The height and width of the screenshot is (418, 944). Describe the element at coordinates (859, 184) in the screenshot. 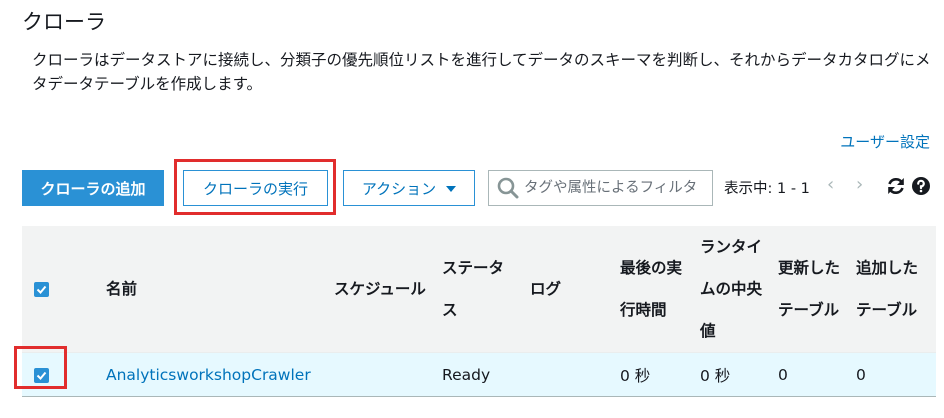

I see `chevron-right-icon: ›` at that location.